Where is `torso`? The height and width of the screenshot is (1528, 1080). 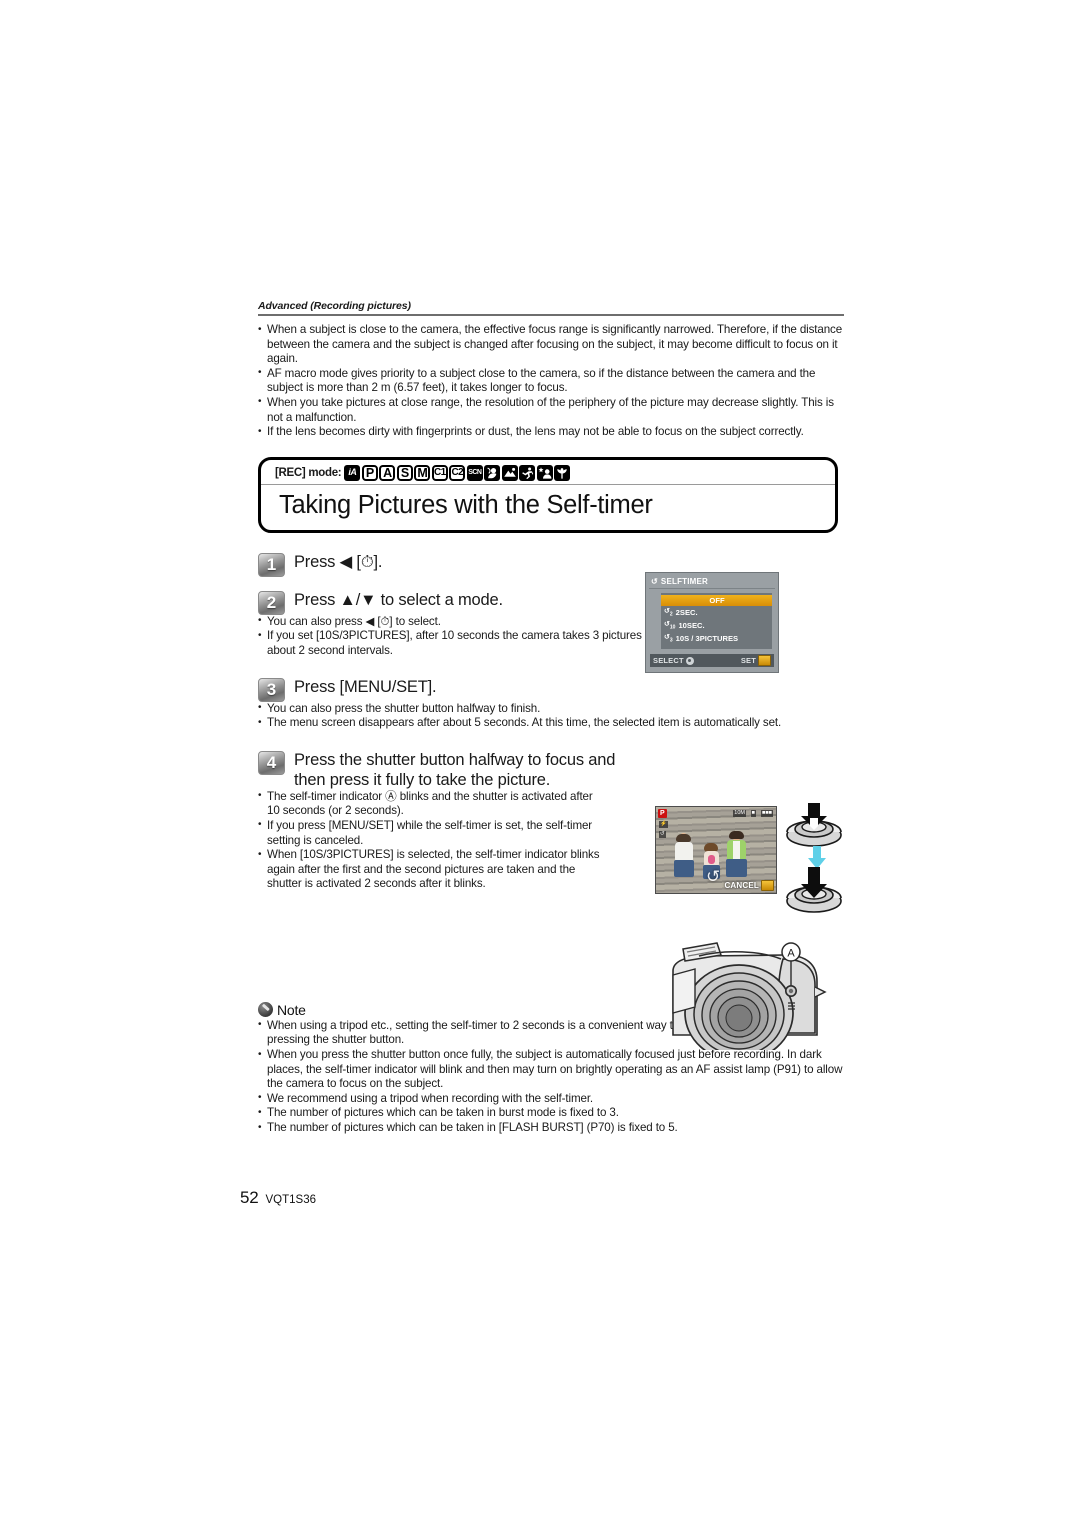 torso is located at coordinates (684, 851).